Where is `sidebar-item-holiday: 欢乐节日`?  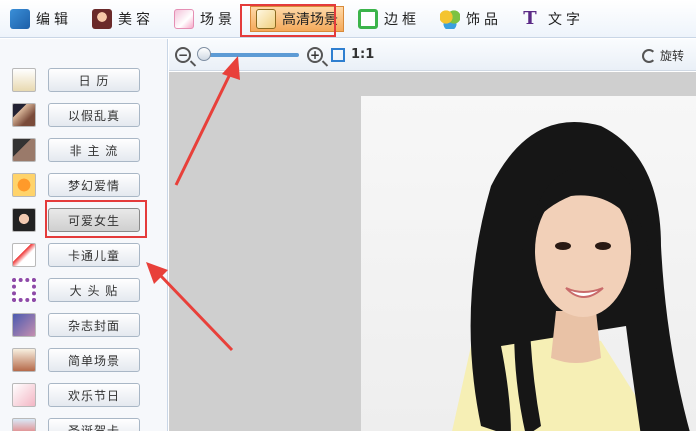
sidebar-item-holiday: 欢乐节日 is located at coordinates (87, 395).